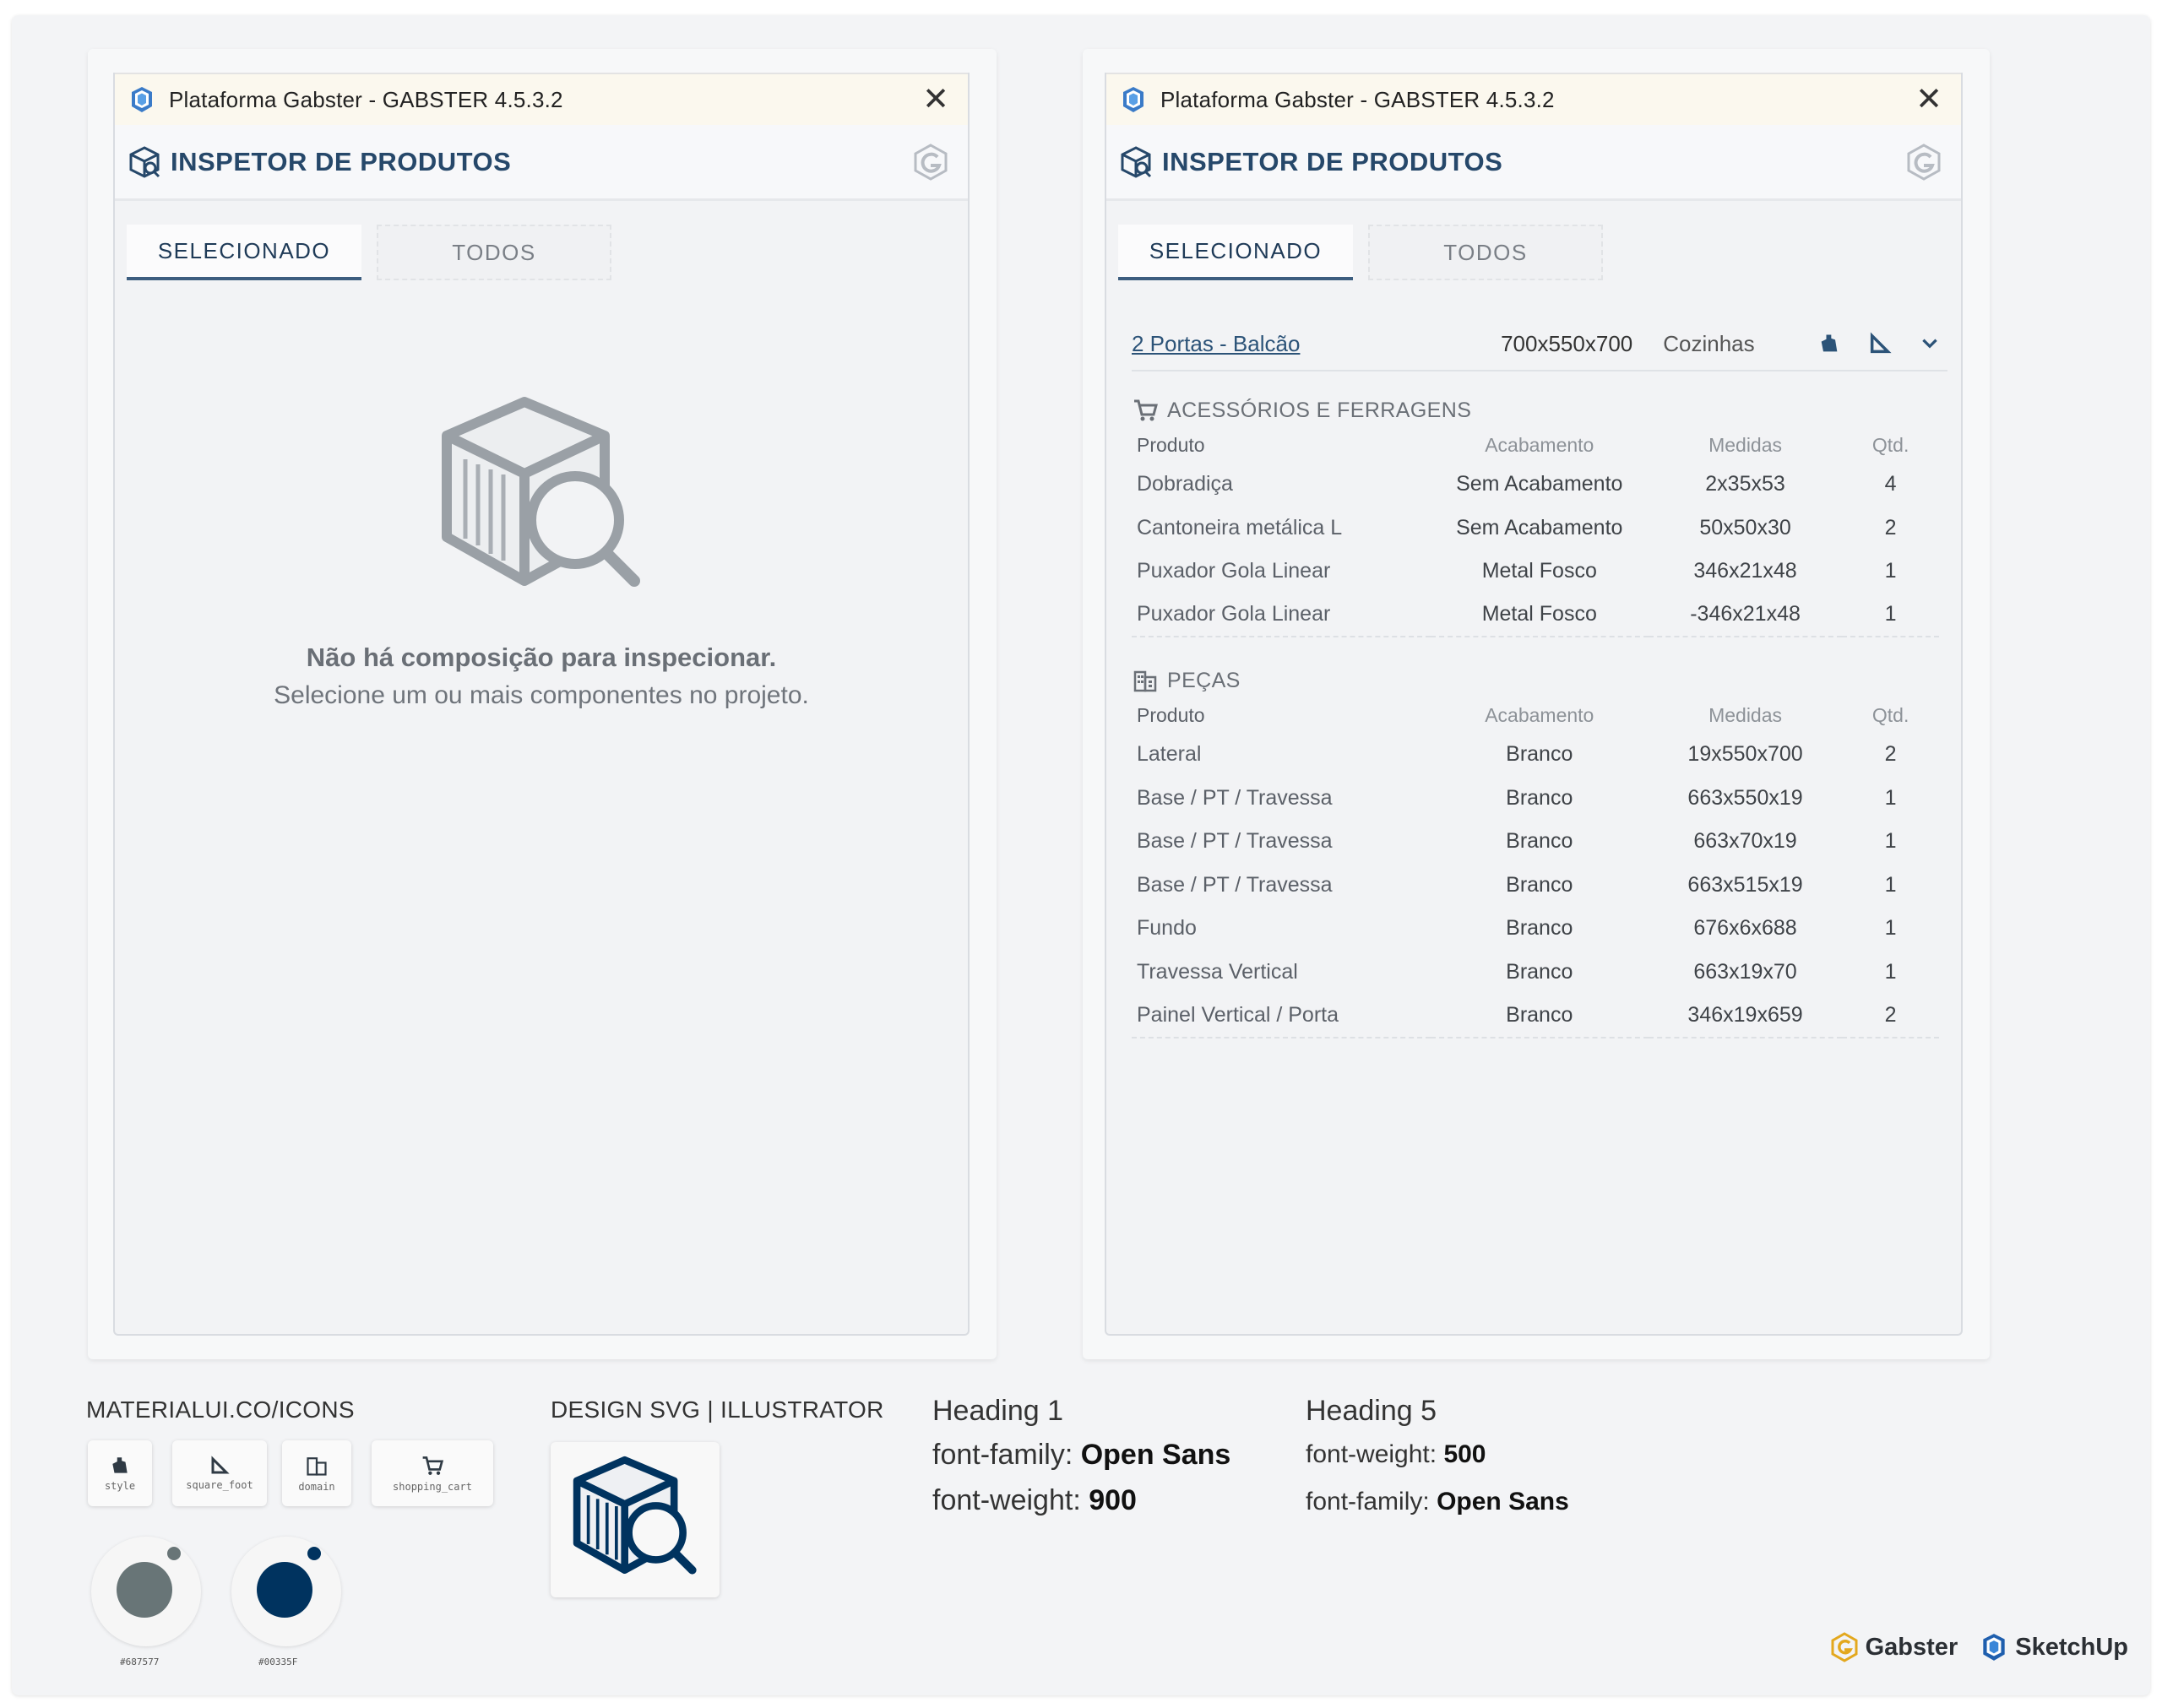 This screenshot has width=2162, height=1708. What do you see at coordinates (1217, 971) in the screenshot?
I see `cell-produto: Travessa Vertical` at bounding box center [1217, 971].